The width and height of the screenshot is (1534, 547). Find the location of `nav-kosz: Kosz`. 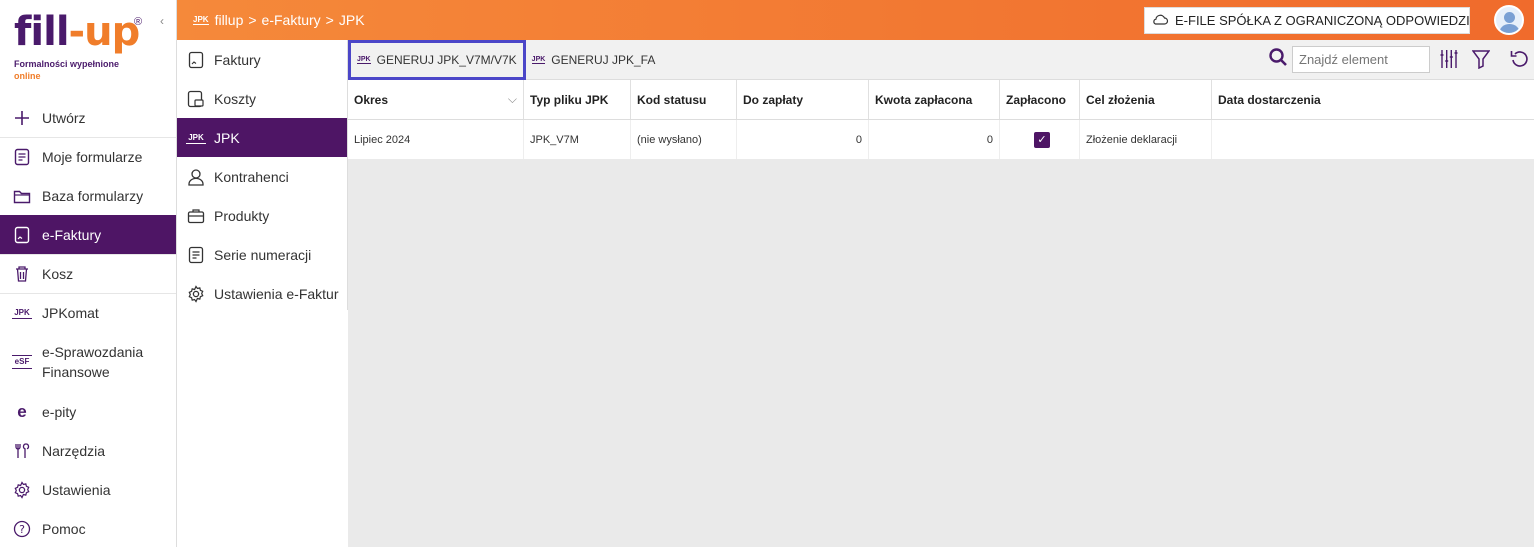

nav-kosz: Kosz is located at coordinates (88, 273).